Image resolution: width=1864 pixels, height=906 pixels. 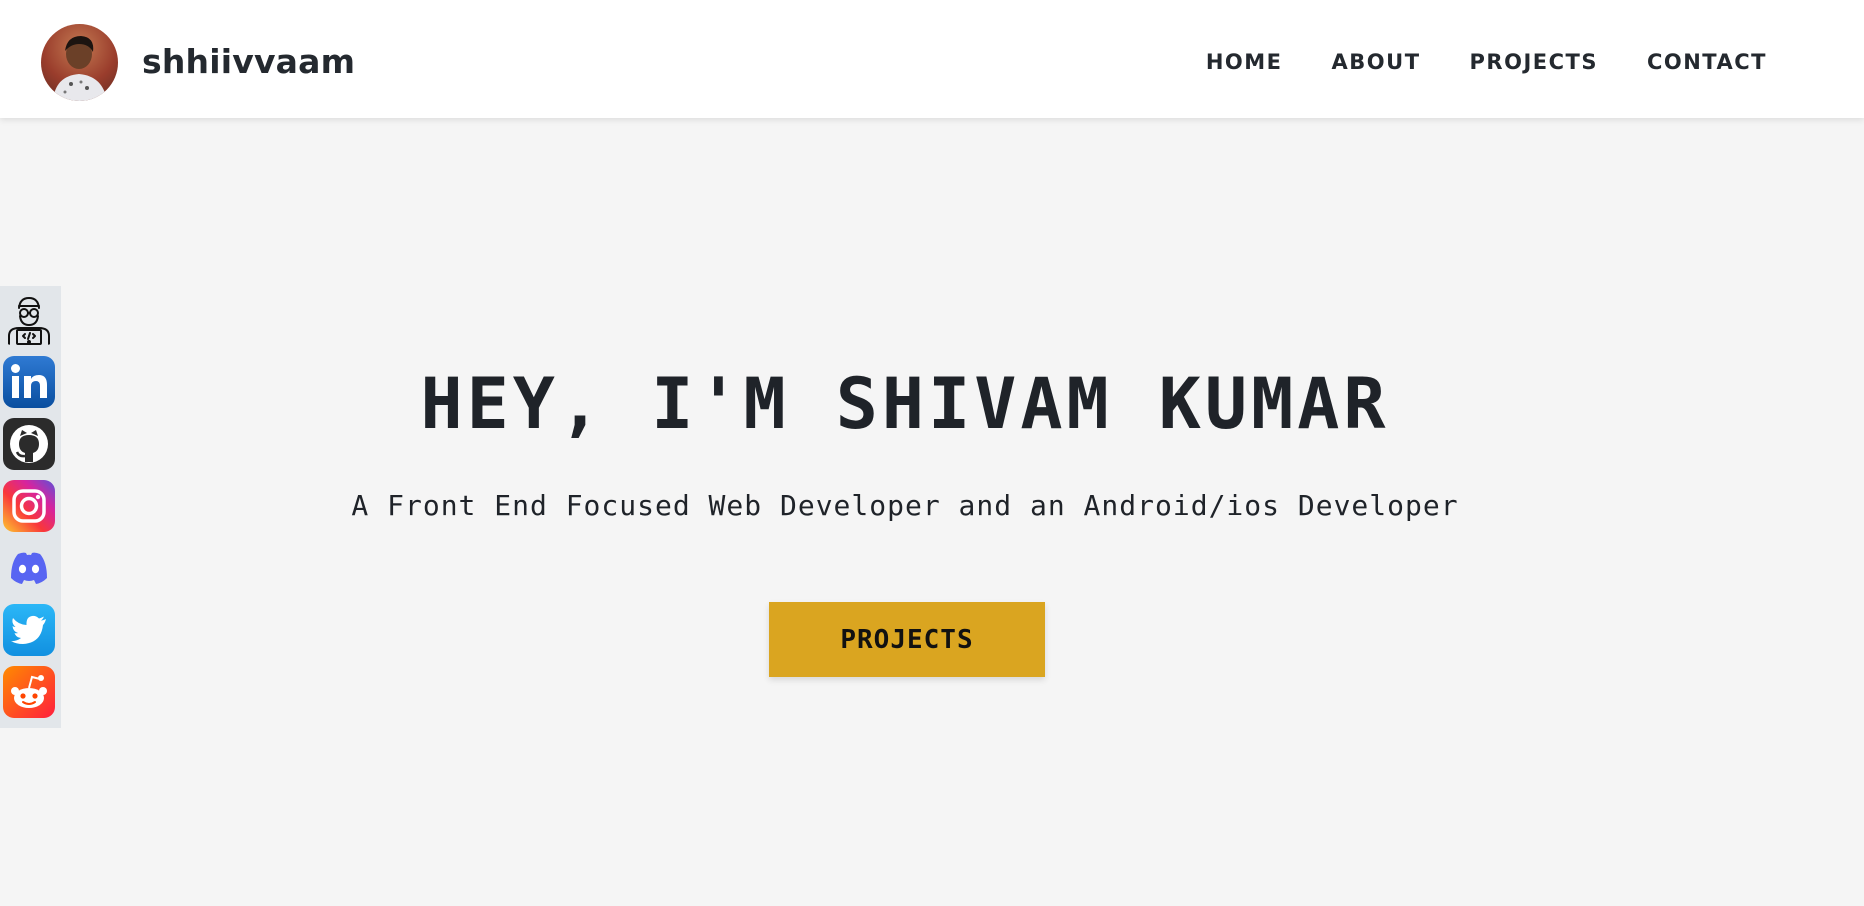 What do you see at coordinates (79, 62) in the screenshot?
I see `avatar` at bounding box center [79, 62].